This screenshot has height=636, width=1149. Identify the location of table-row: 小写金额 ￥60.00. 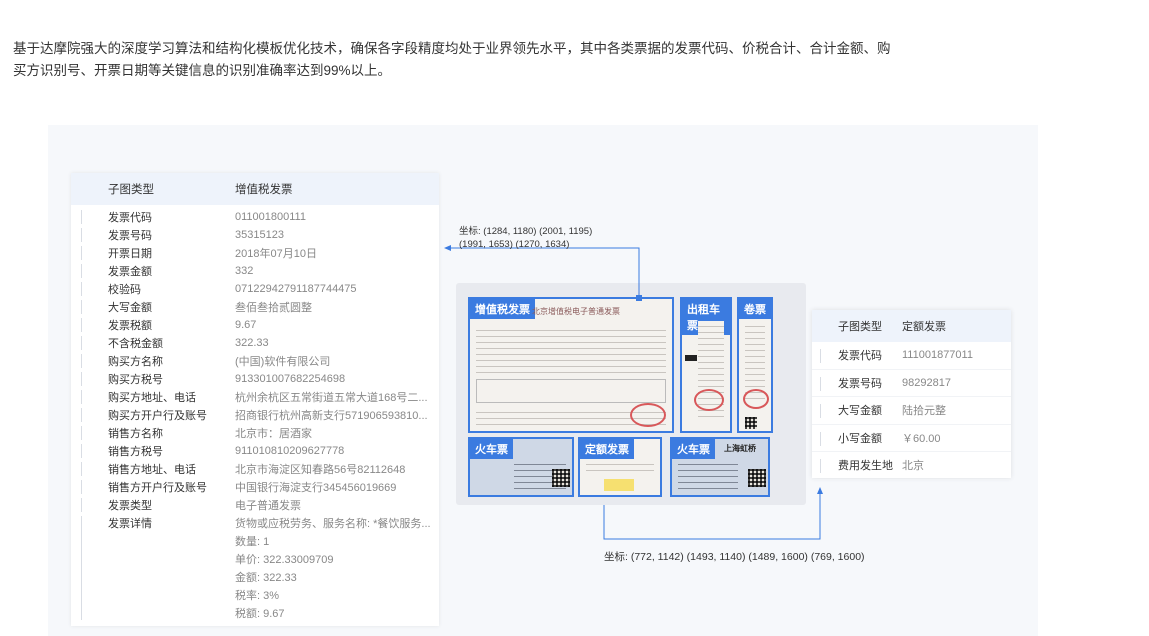
(911, 438).